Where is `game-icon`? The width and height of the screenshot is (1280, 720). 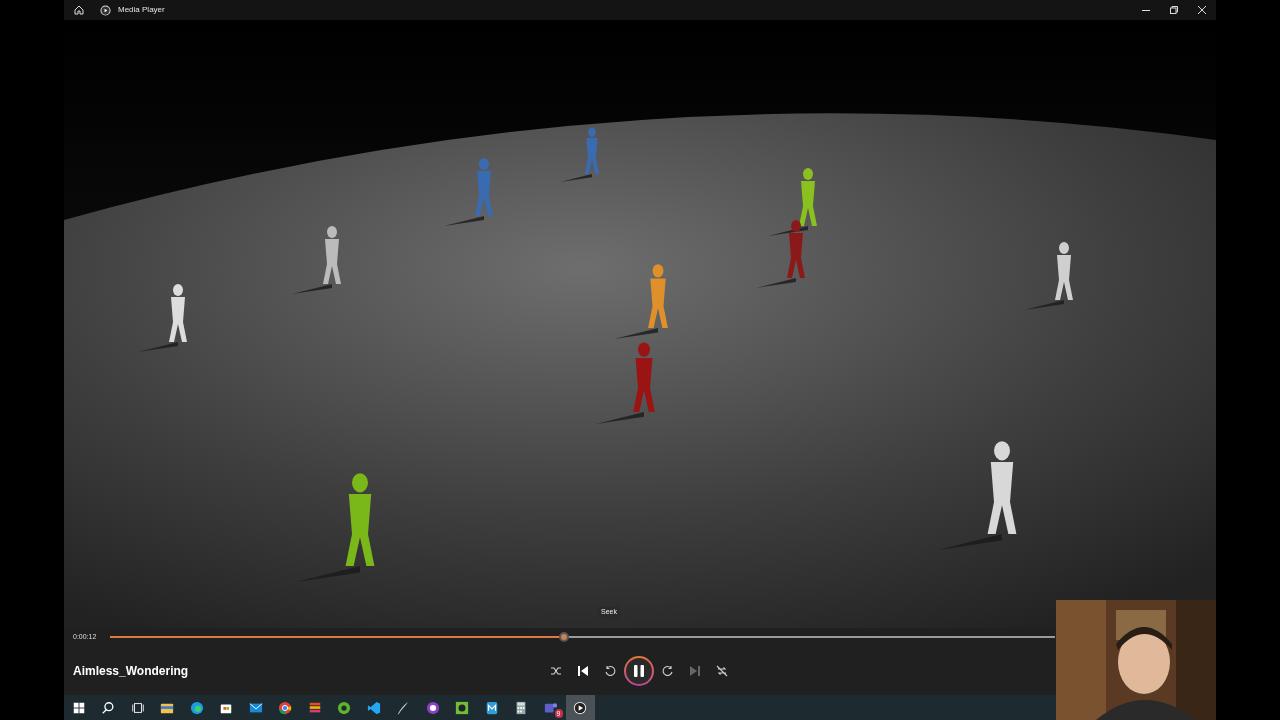
game-icon is located at coordinates (462, 707).